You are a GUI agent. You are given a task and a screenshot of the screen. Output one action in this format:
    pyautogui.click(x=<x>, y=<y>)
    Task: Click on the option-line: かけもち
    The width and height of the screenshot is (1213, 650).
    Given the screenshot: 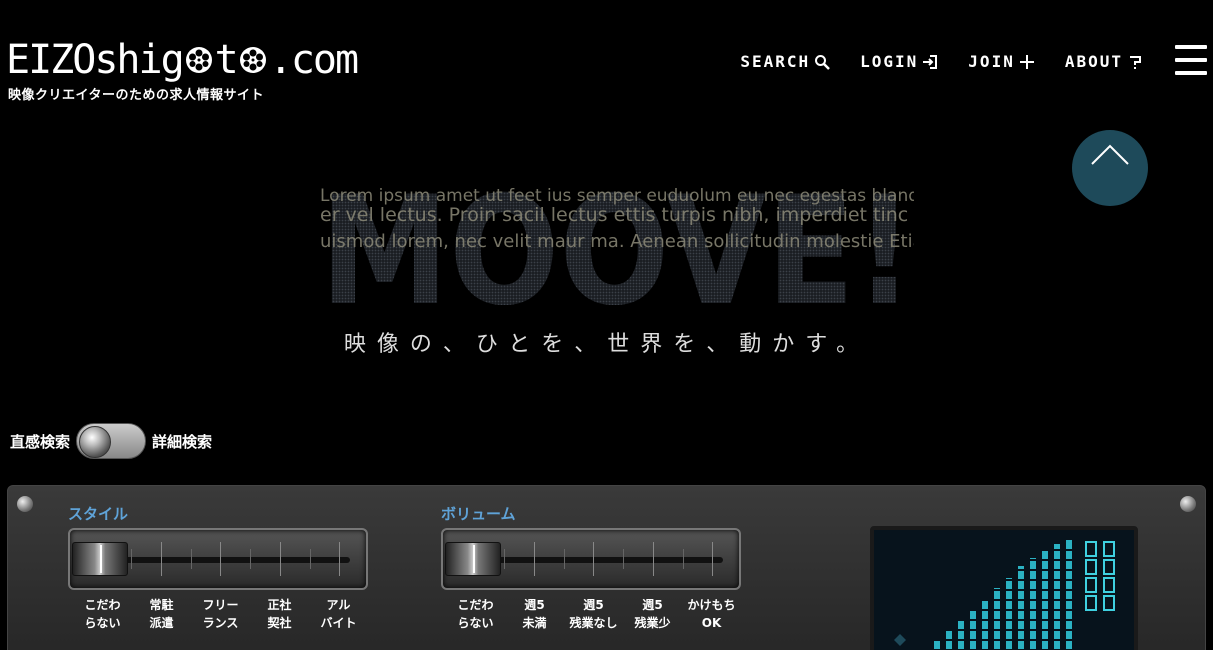 What is the action you would take?
    pyautogui.click(x=711, y=605)
    